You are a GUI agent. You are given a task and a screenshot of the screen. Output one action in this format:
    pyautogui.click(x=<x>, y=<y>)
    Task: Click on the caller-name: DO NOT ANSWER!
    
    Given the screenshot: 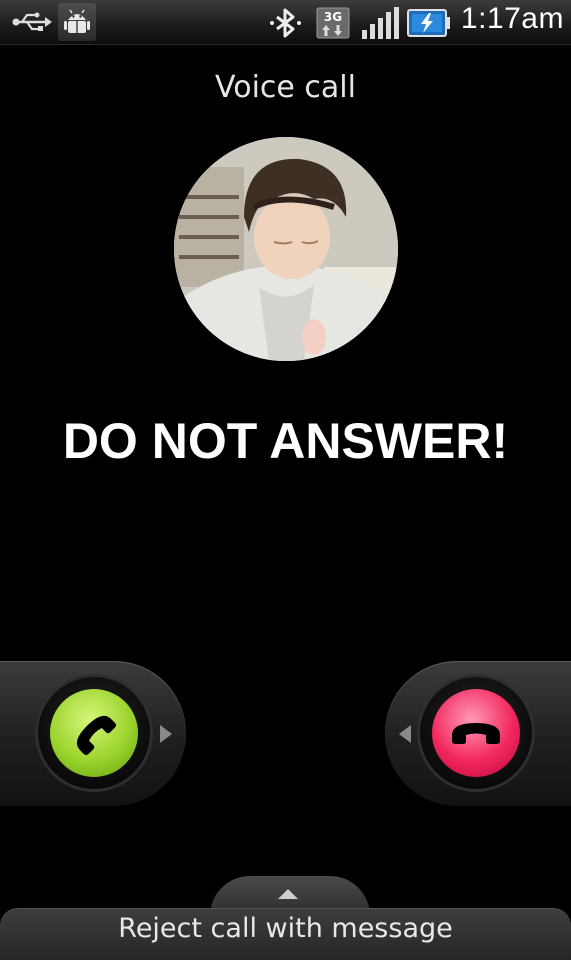 What is the action you would take?
    pyautogui.click(x=285, y=441)
    